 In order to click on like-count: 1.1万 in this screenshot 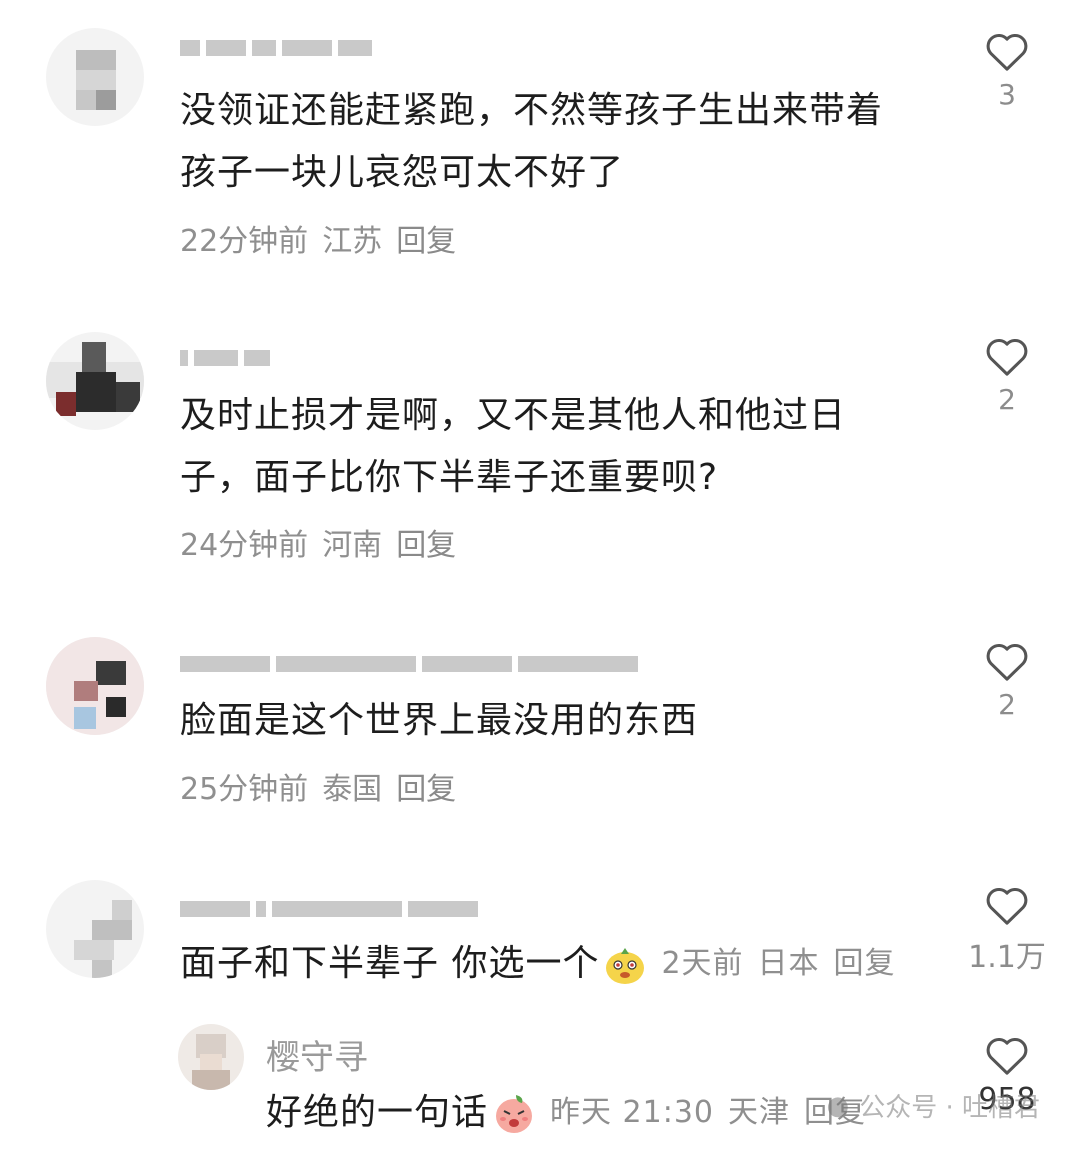, I will do `click(1007, 957)`.